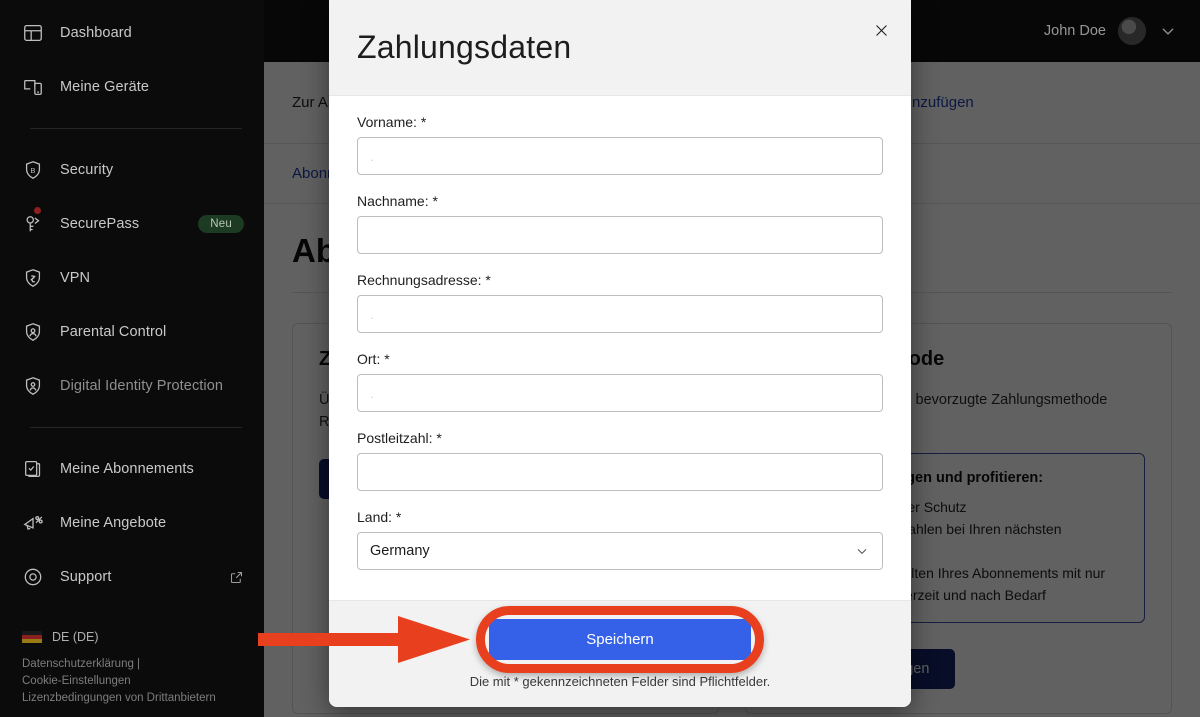  I want to click on close-icon, so click(881, 30).